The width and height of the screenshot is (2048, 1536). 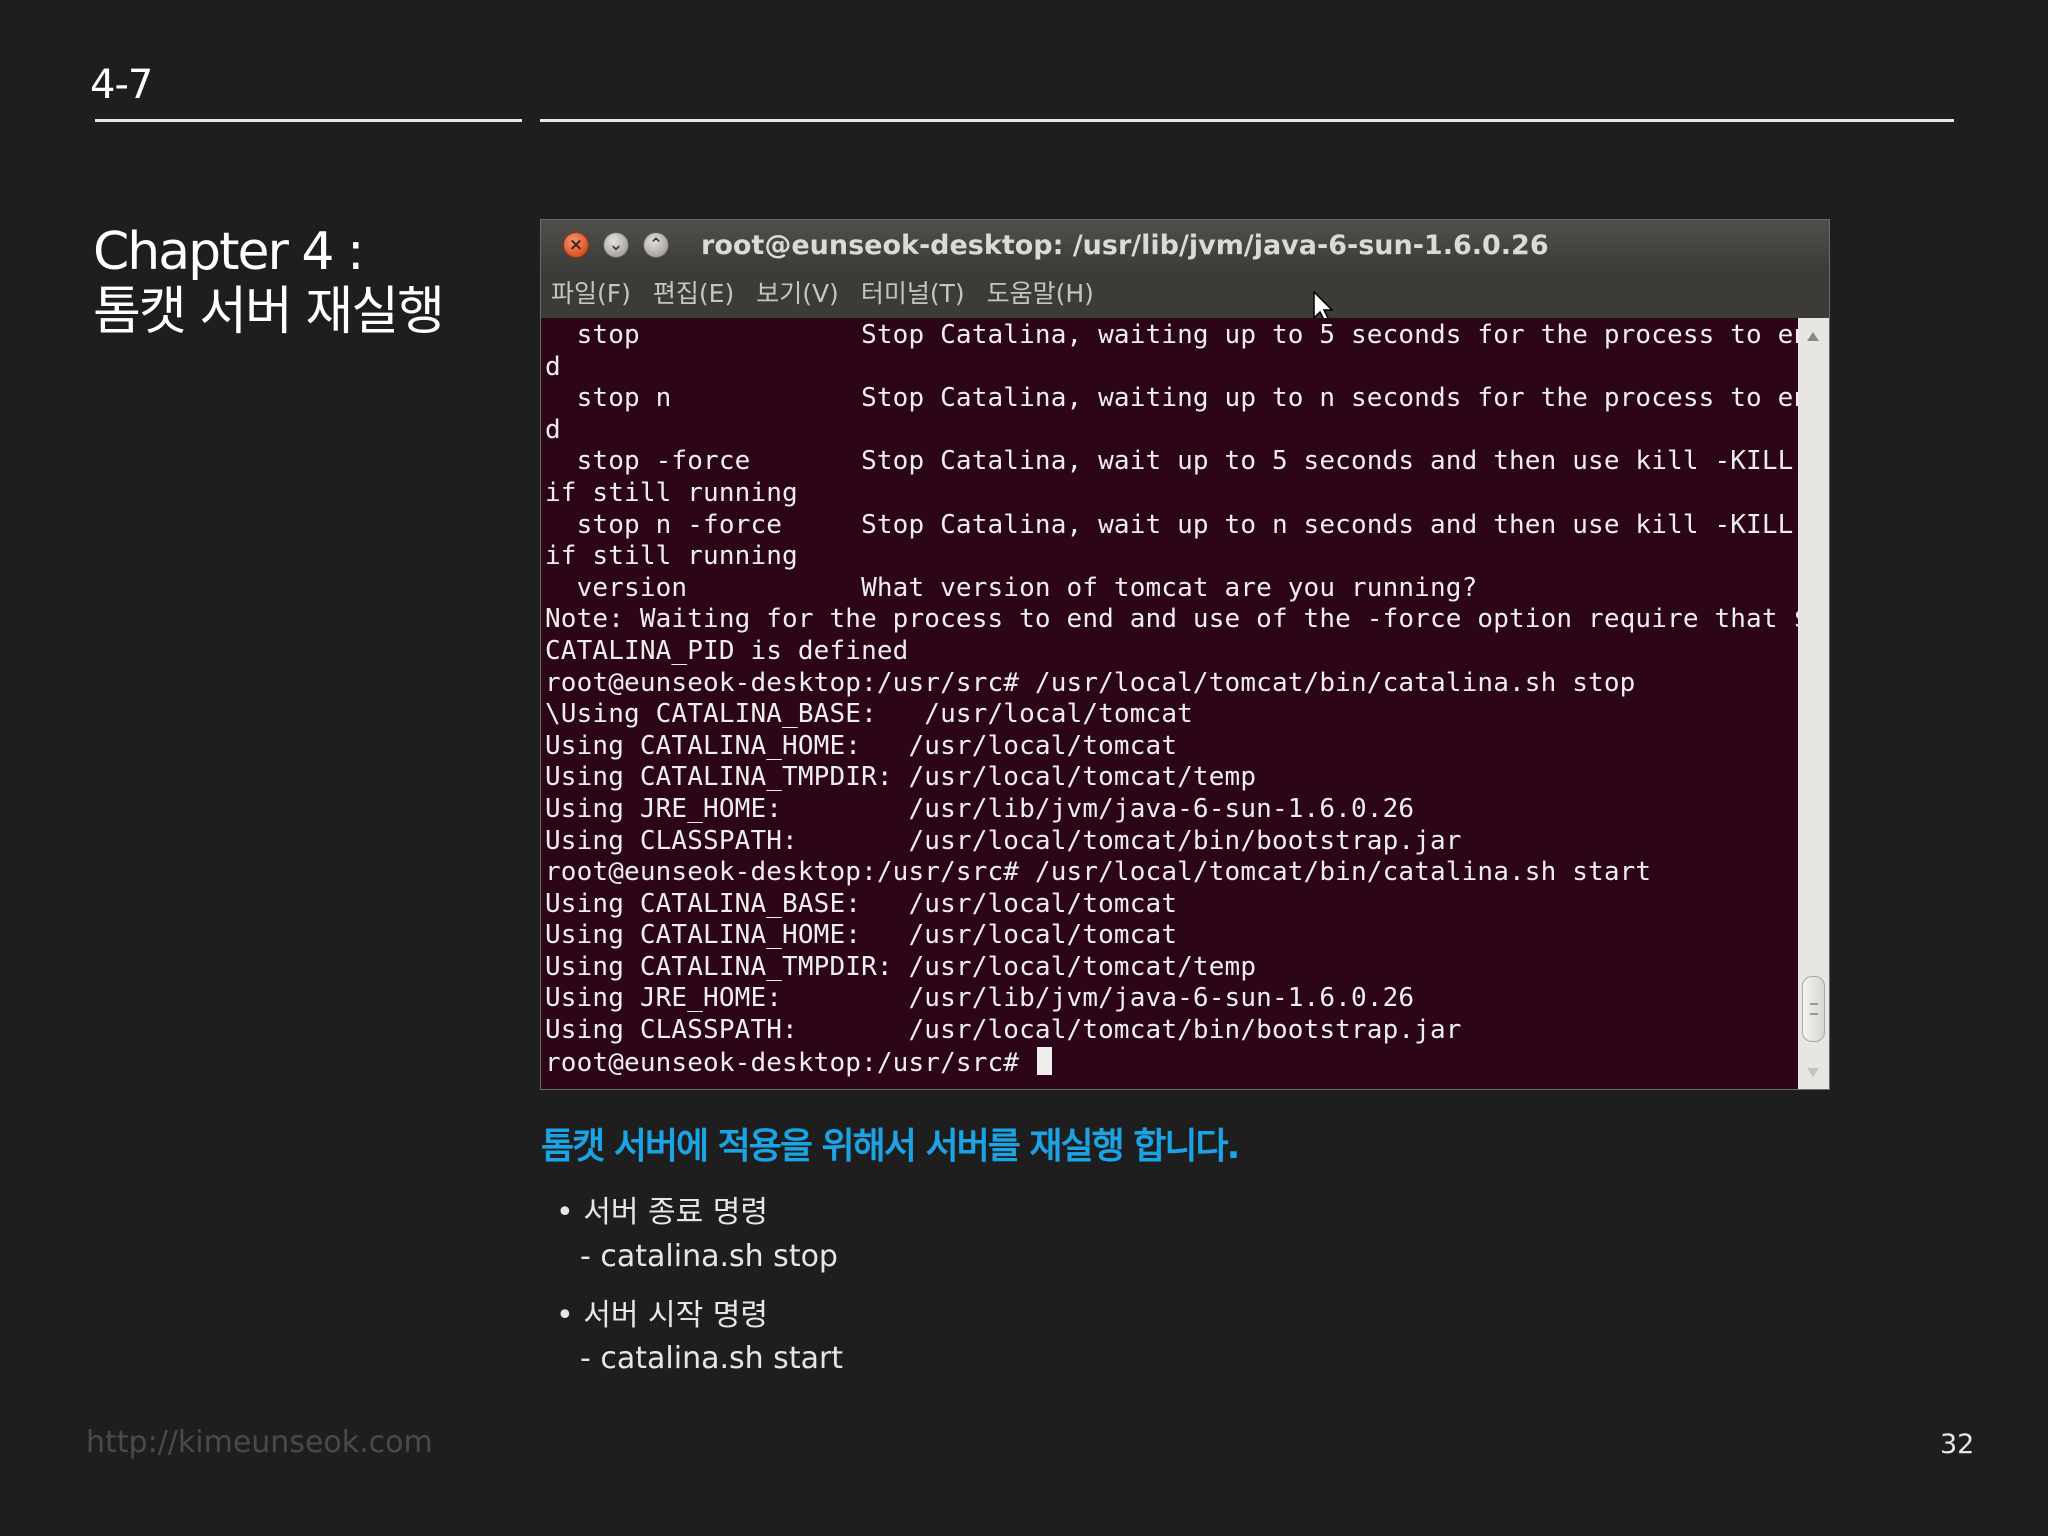 I want to click on sub-item-start: - catalina.sh start, so click(x=711, y=1358).